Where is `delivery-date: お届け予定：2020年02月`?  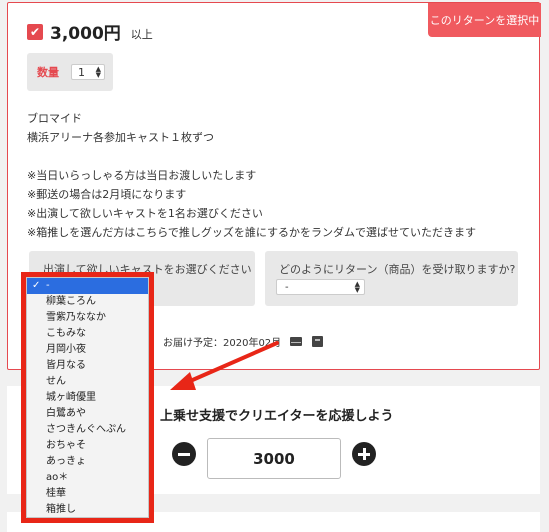 delivery-date: お届け予定：2020年02月 is located at coordinates (222, 343).